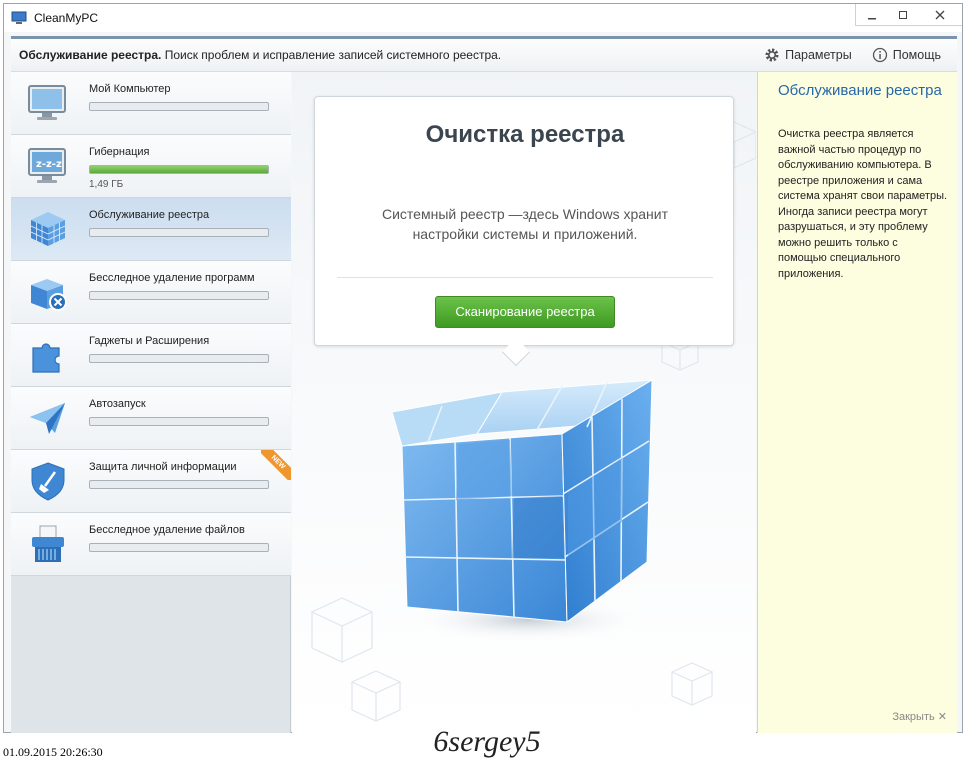  Describe the element at coordinates (130, 89) in the screenshot. I see `sidebar-item-label: Мой Компьютер` at that location.